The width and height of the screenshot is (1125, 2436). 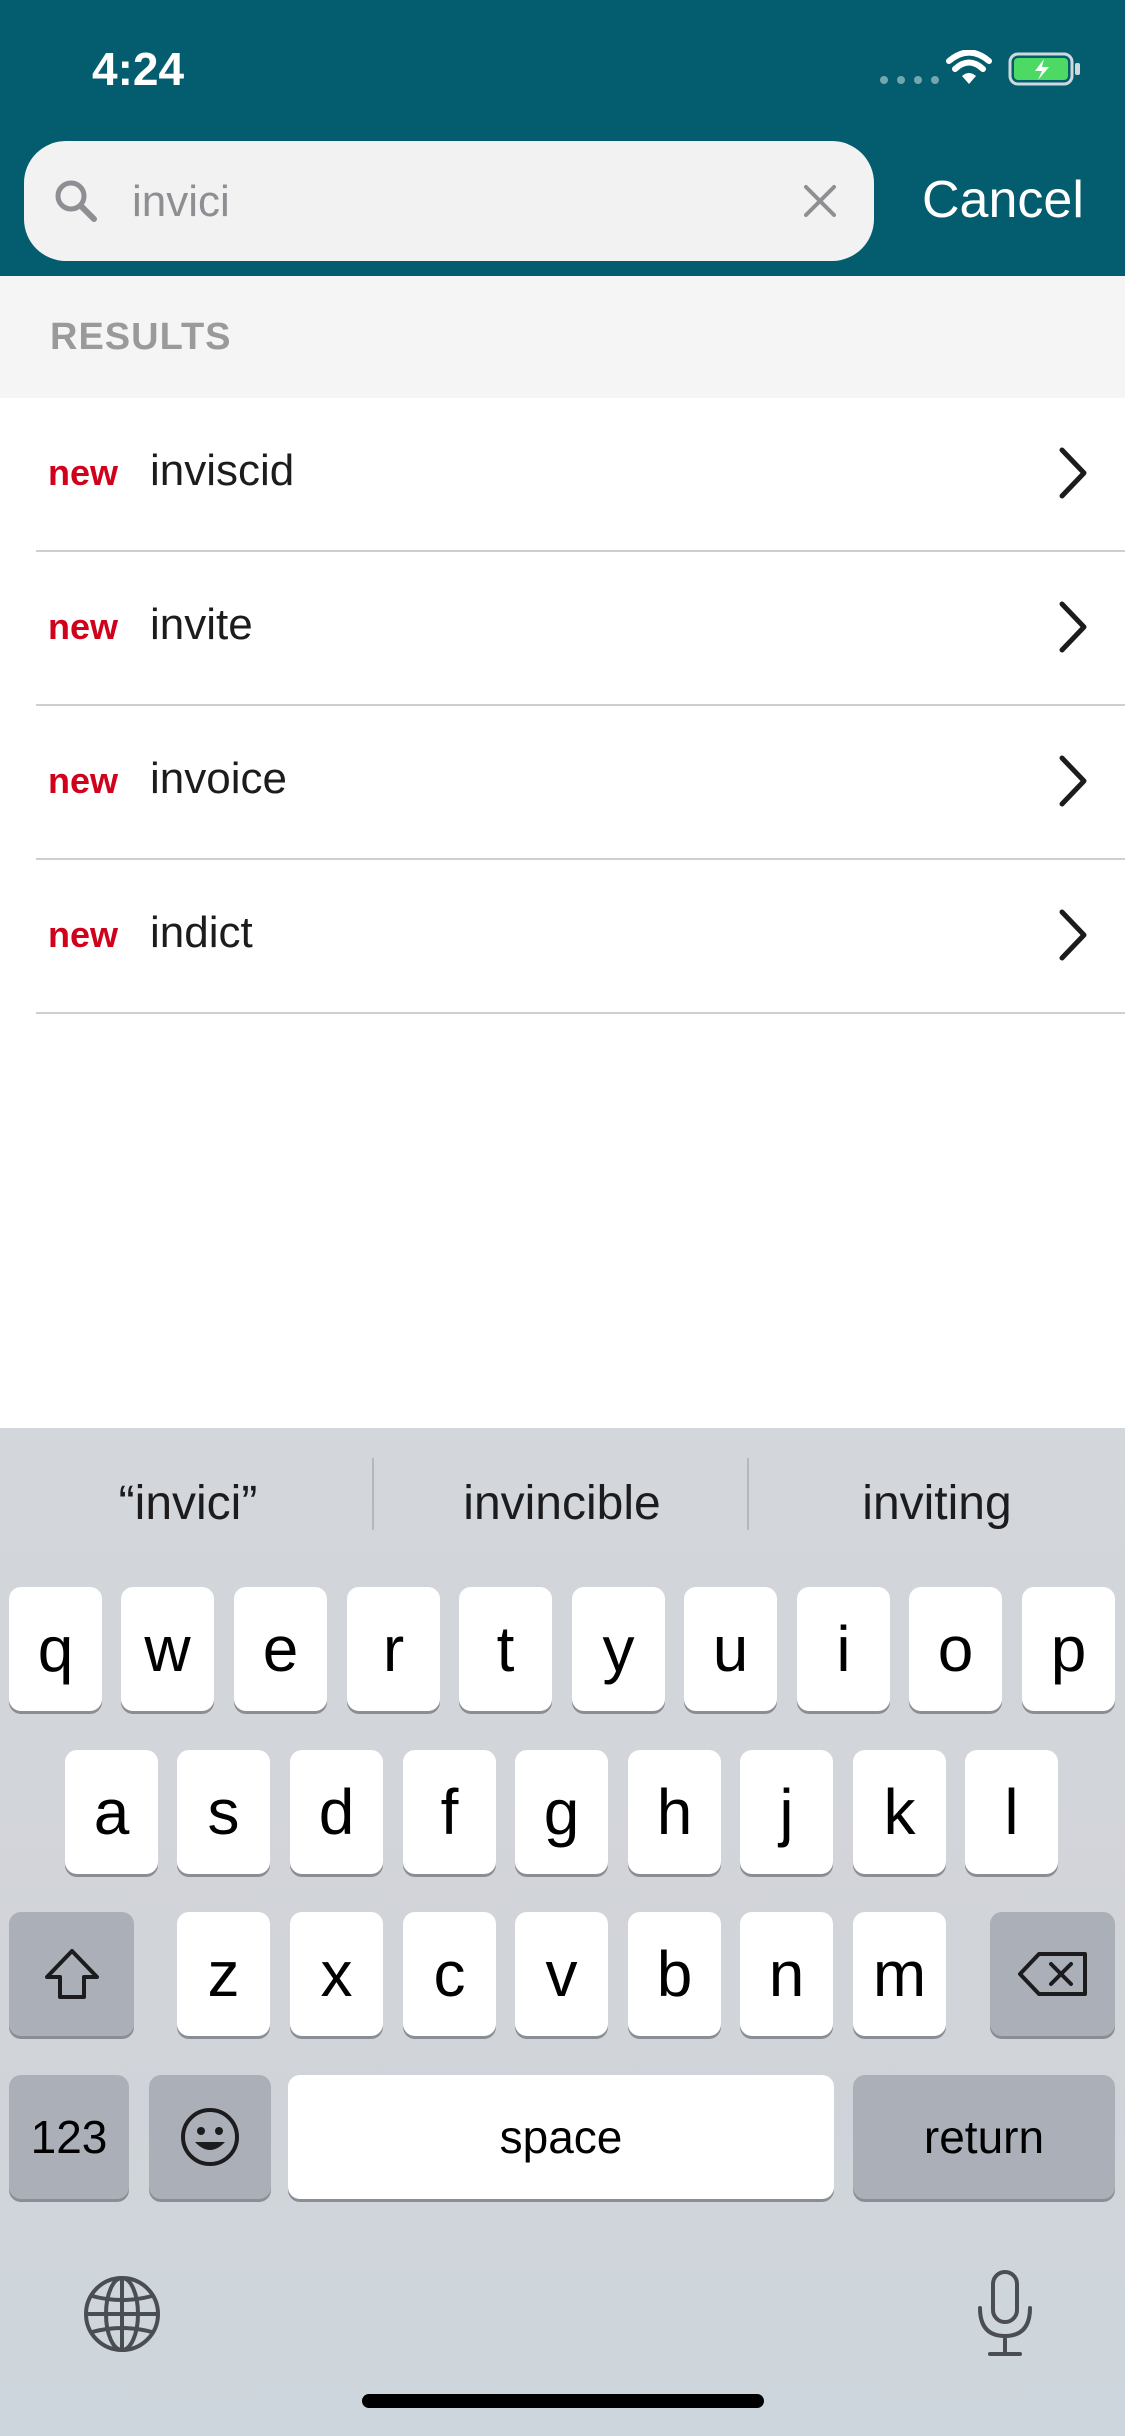 What do you see at coordinates (562, 1503) in the screenshot?
I see `suggestion-2: invincible` at bounding box center [562, 1503].